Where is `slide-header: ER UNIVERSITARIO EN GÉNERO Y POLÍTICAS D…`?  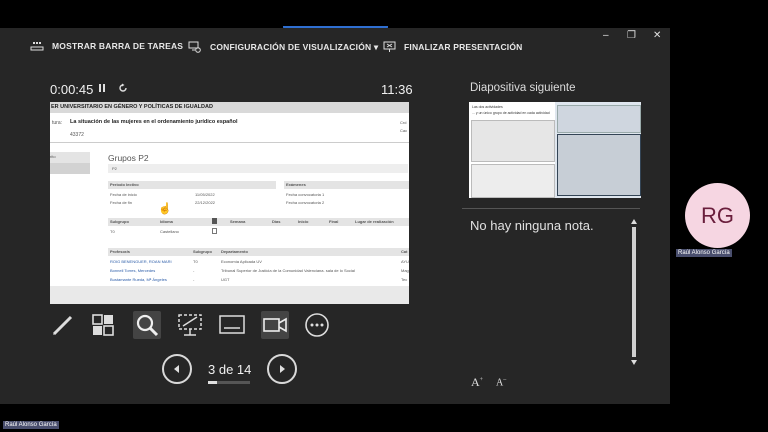
slide-header: ER UNIVERSITARIO EN GÉNERO Y POLÍTICAS D… is located at coordinates (229, 107).